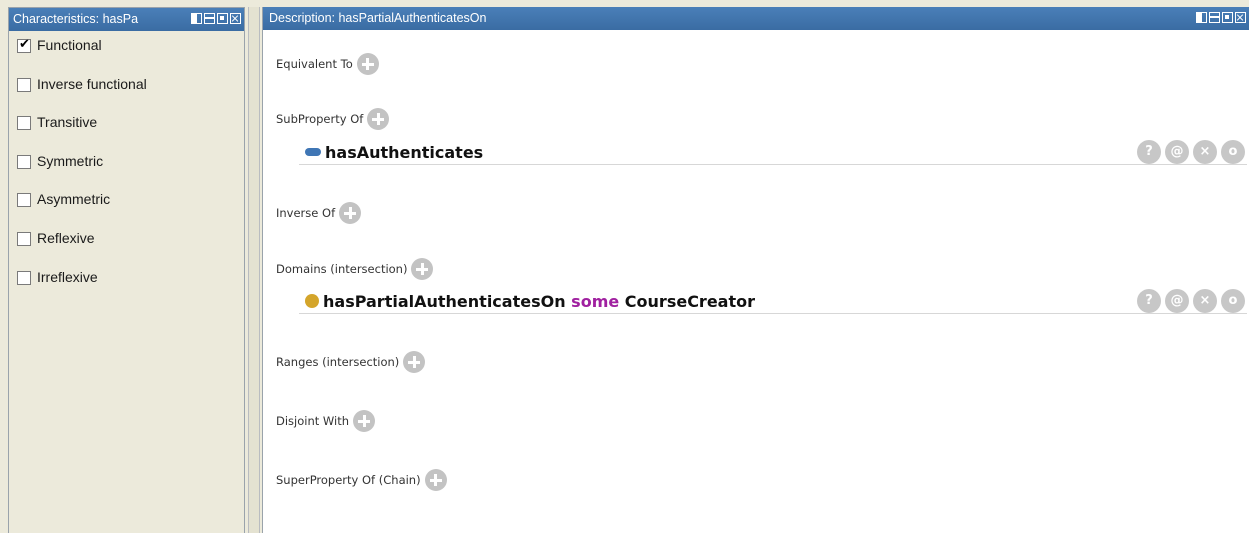  Describe the element at coordinates (378, 18) in the screenshot. I see `description-title: Description: hasPartialAuthenticatesOn` at that location.